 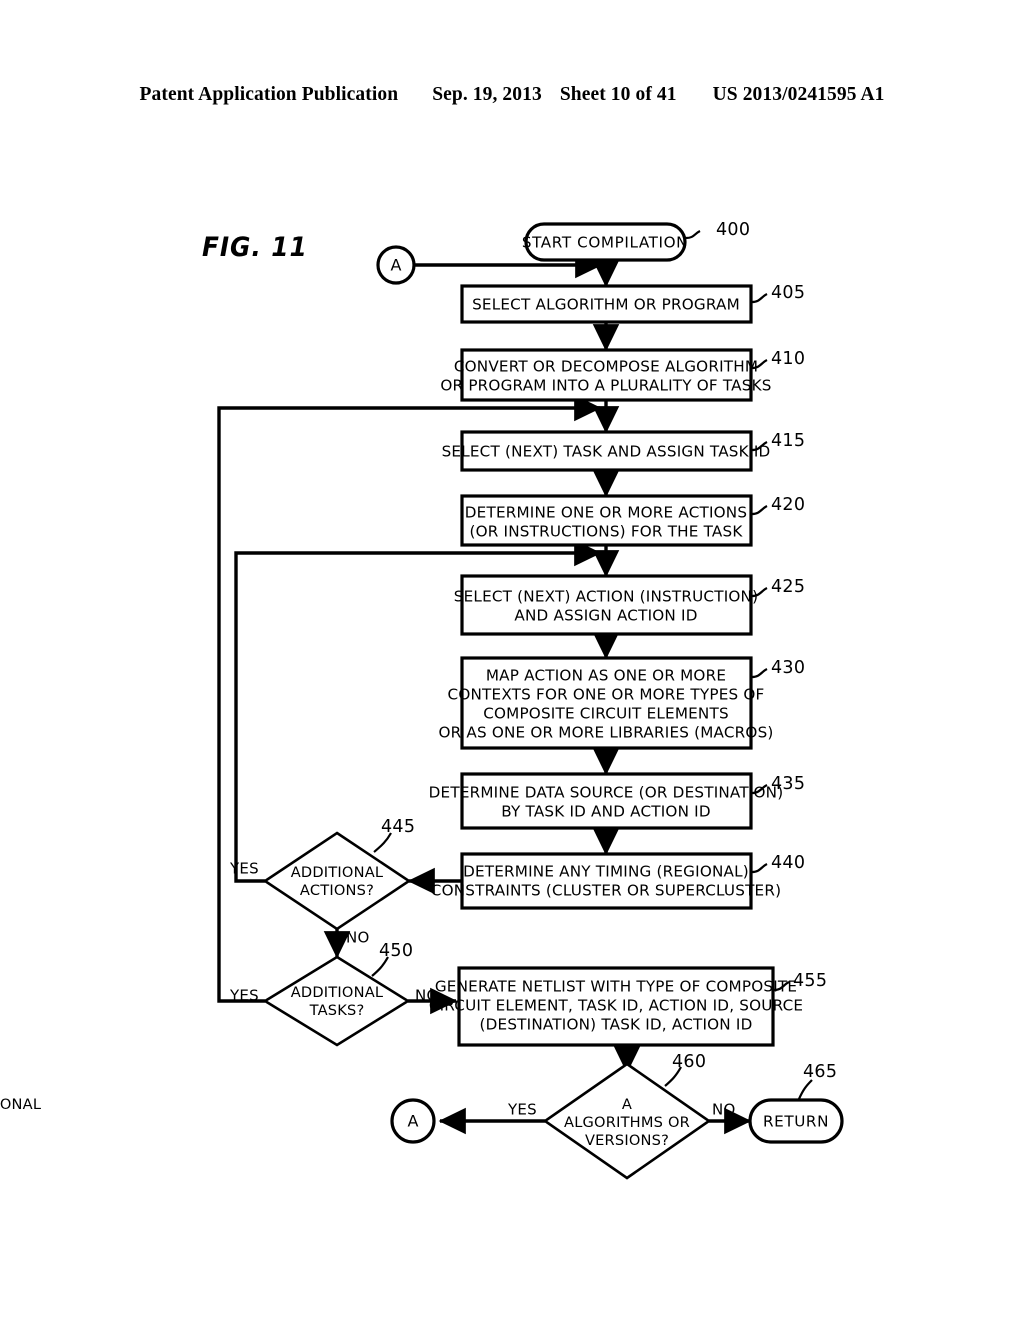 What do you see at coordinates (733, 230) in the screenshot?
I see `ref-400: 400` at bounding box center [733, 230].